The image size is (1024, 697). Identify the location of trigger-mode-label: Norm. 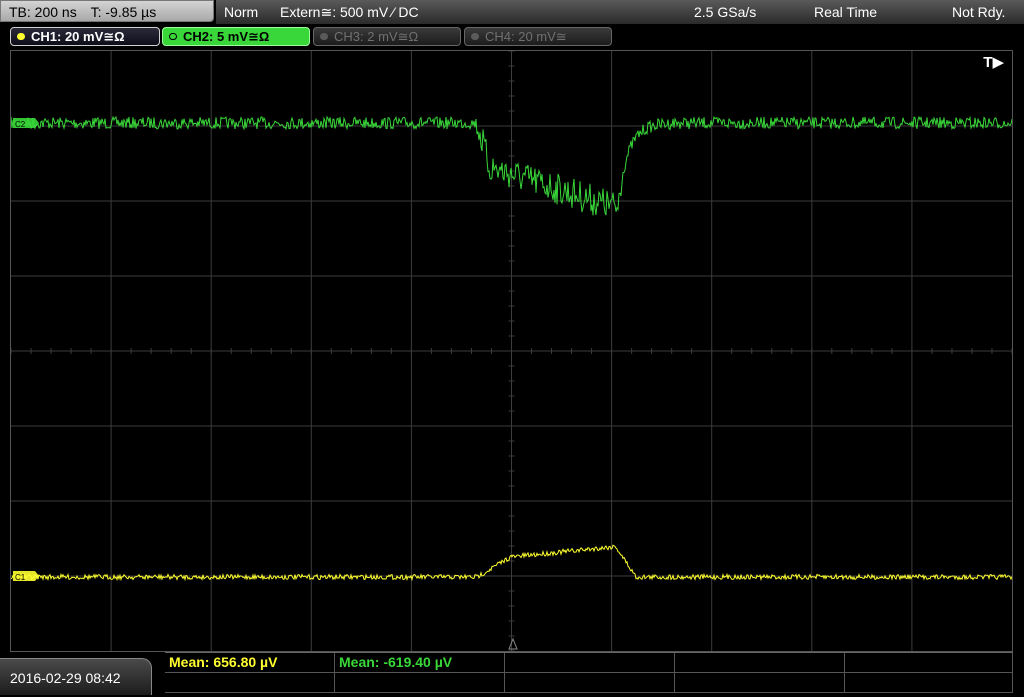
(241, 12).